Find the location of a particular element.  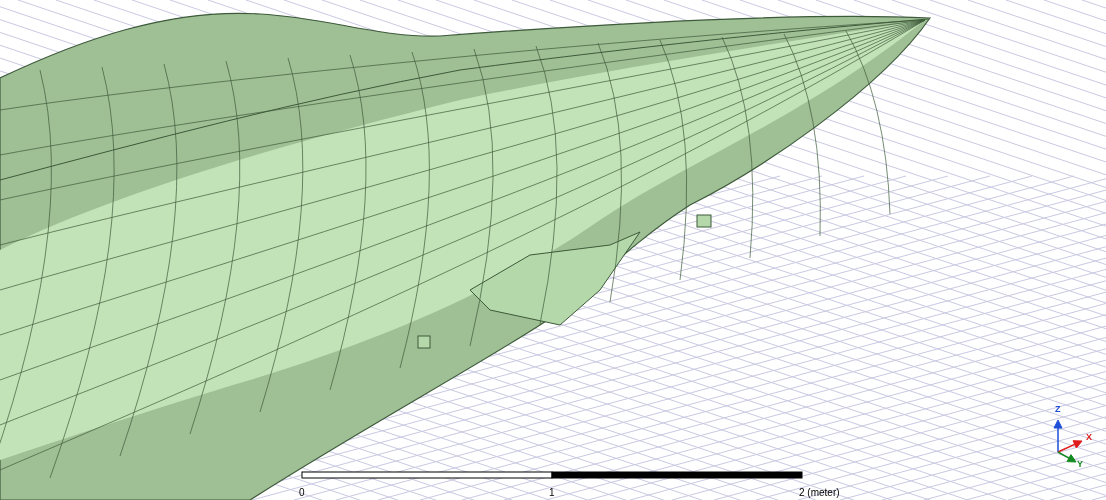

scale-label: 2 (meter) is located at coordinates (819, 492).